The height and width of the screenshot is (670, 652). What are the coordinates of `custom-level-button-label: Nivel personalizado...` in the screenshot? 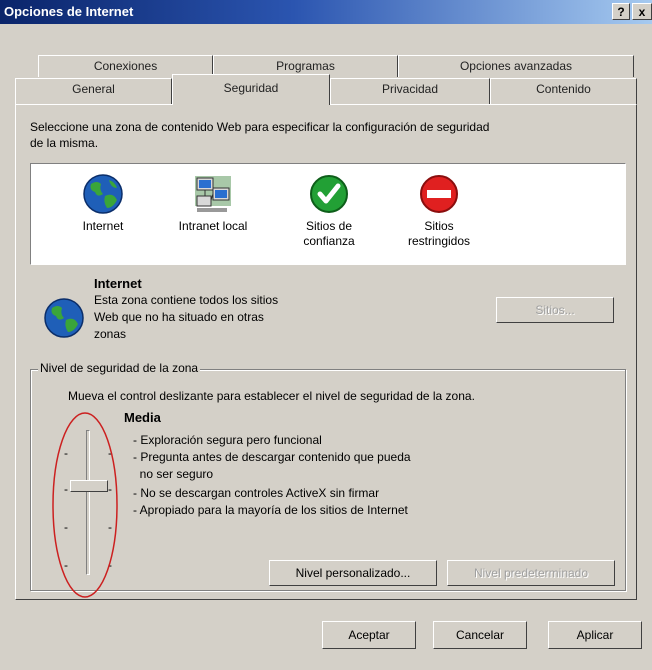 It's located at (353, 573).